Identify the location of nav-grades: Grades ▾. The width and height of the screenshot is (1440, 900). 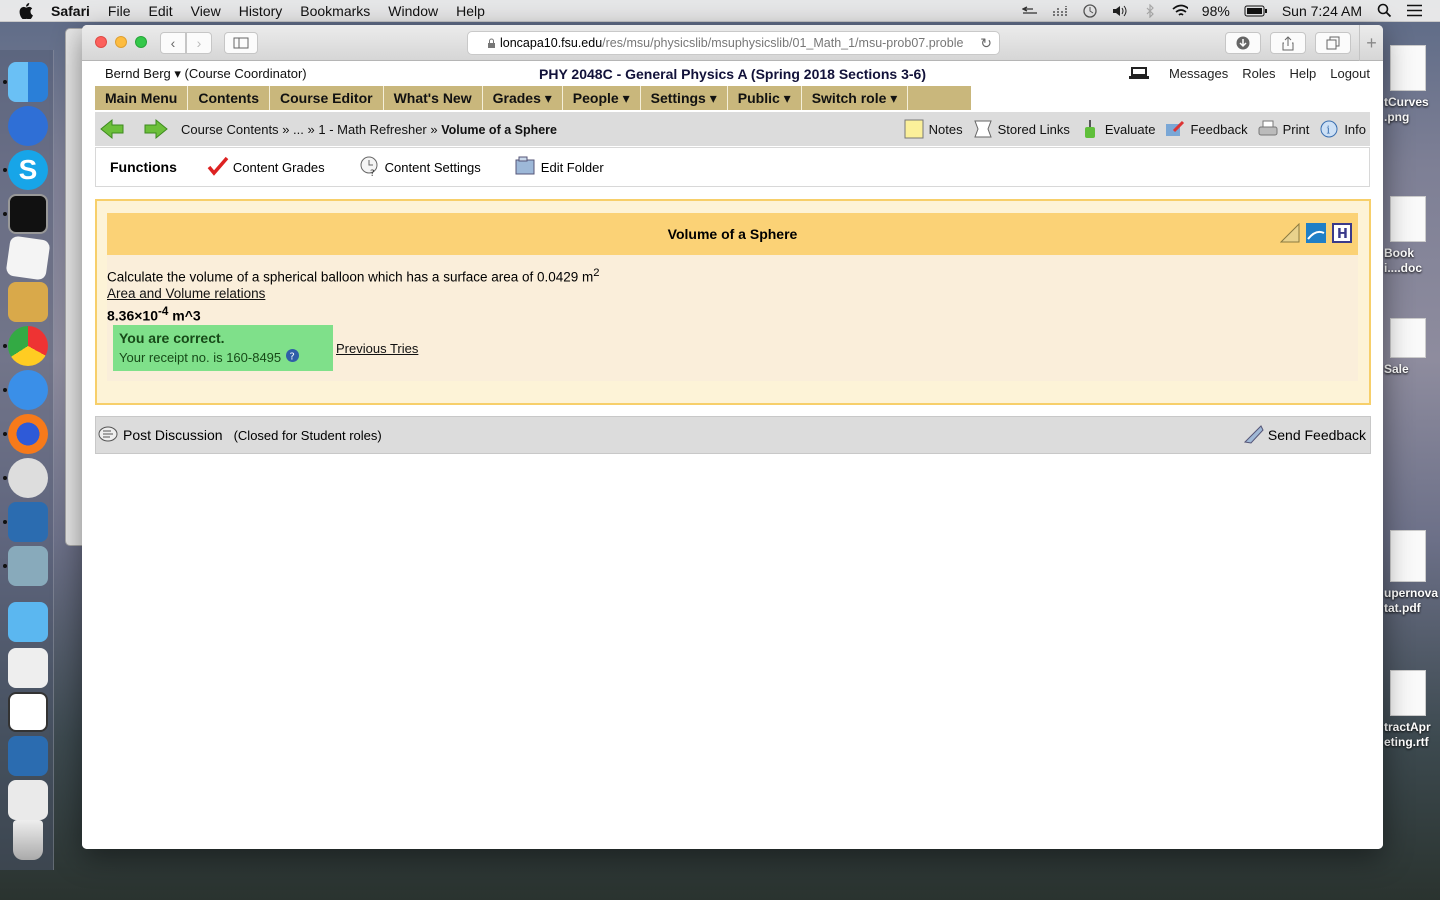
(523, 98).